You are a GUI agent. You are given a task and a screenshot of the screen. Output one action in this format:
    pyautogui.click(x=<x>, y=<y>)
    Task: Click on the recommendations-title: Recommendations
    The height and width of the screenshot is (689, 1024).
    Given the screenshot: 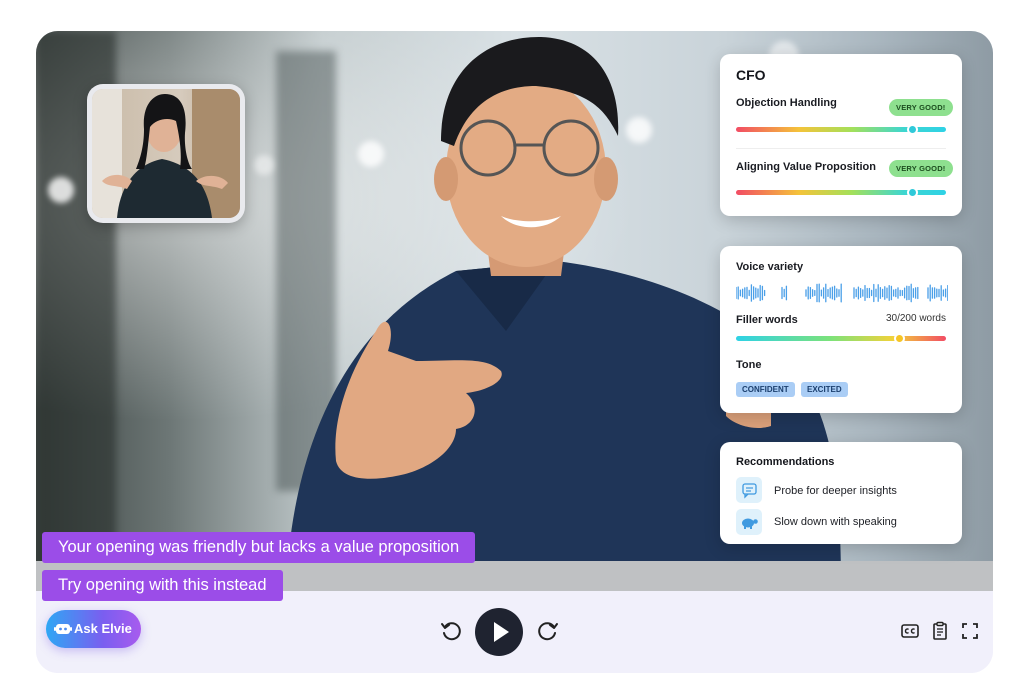 What is the action you would take?
    pyautogui.click(x=785, y=462)
    